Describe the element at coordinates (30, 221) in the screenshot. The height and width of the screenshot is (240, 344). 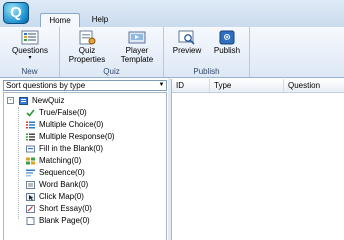
I see `blank-page-icon` at that location.